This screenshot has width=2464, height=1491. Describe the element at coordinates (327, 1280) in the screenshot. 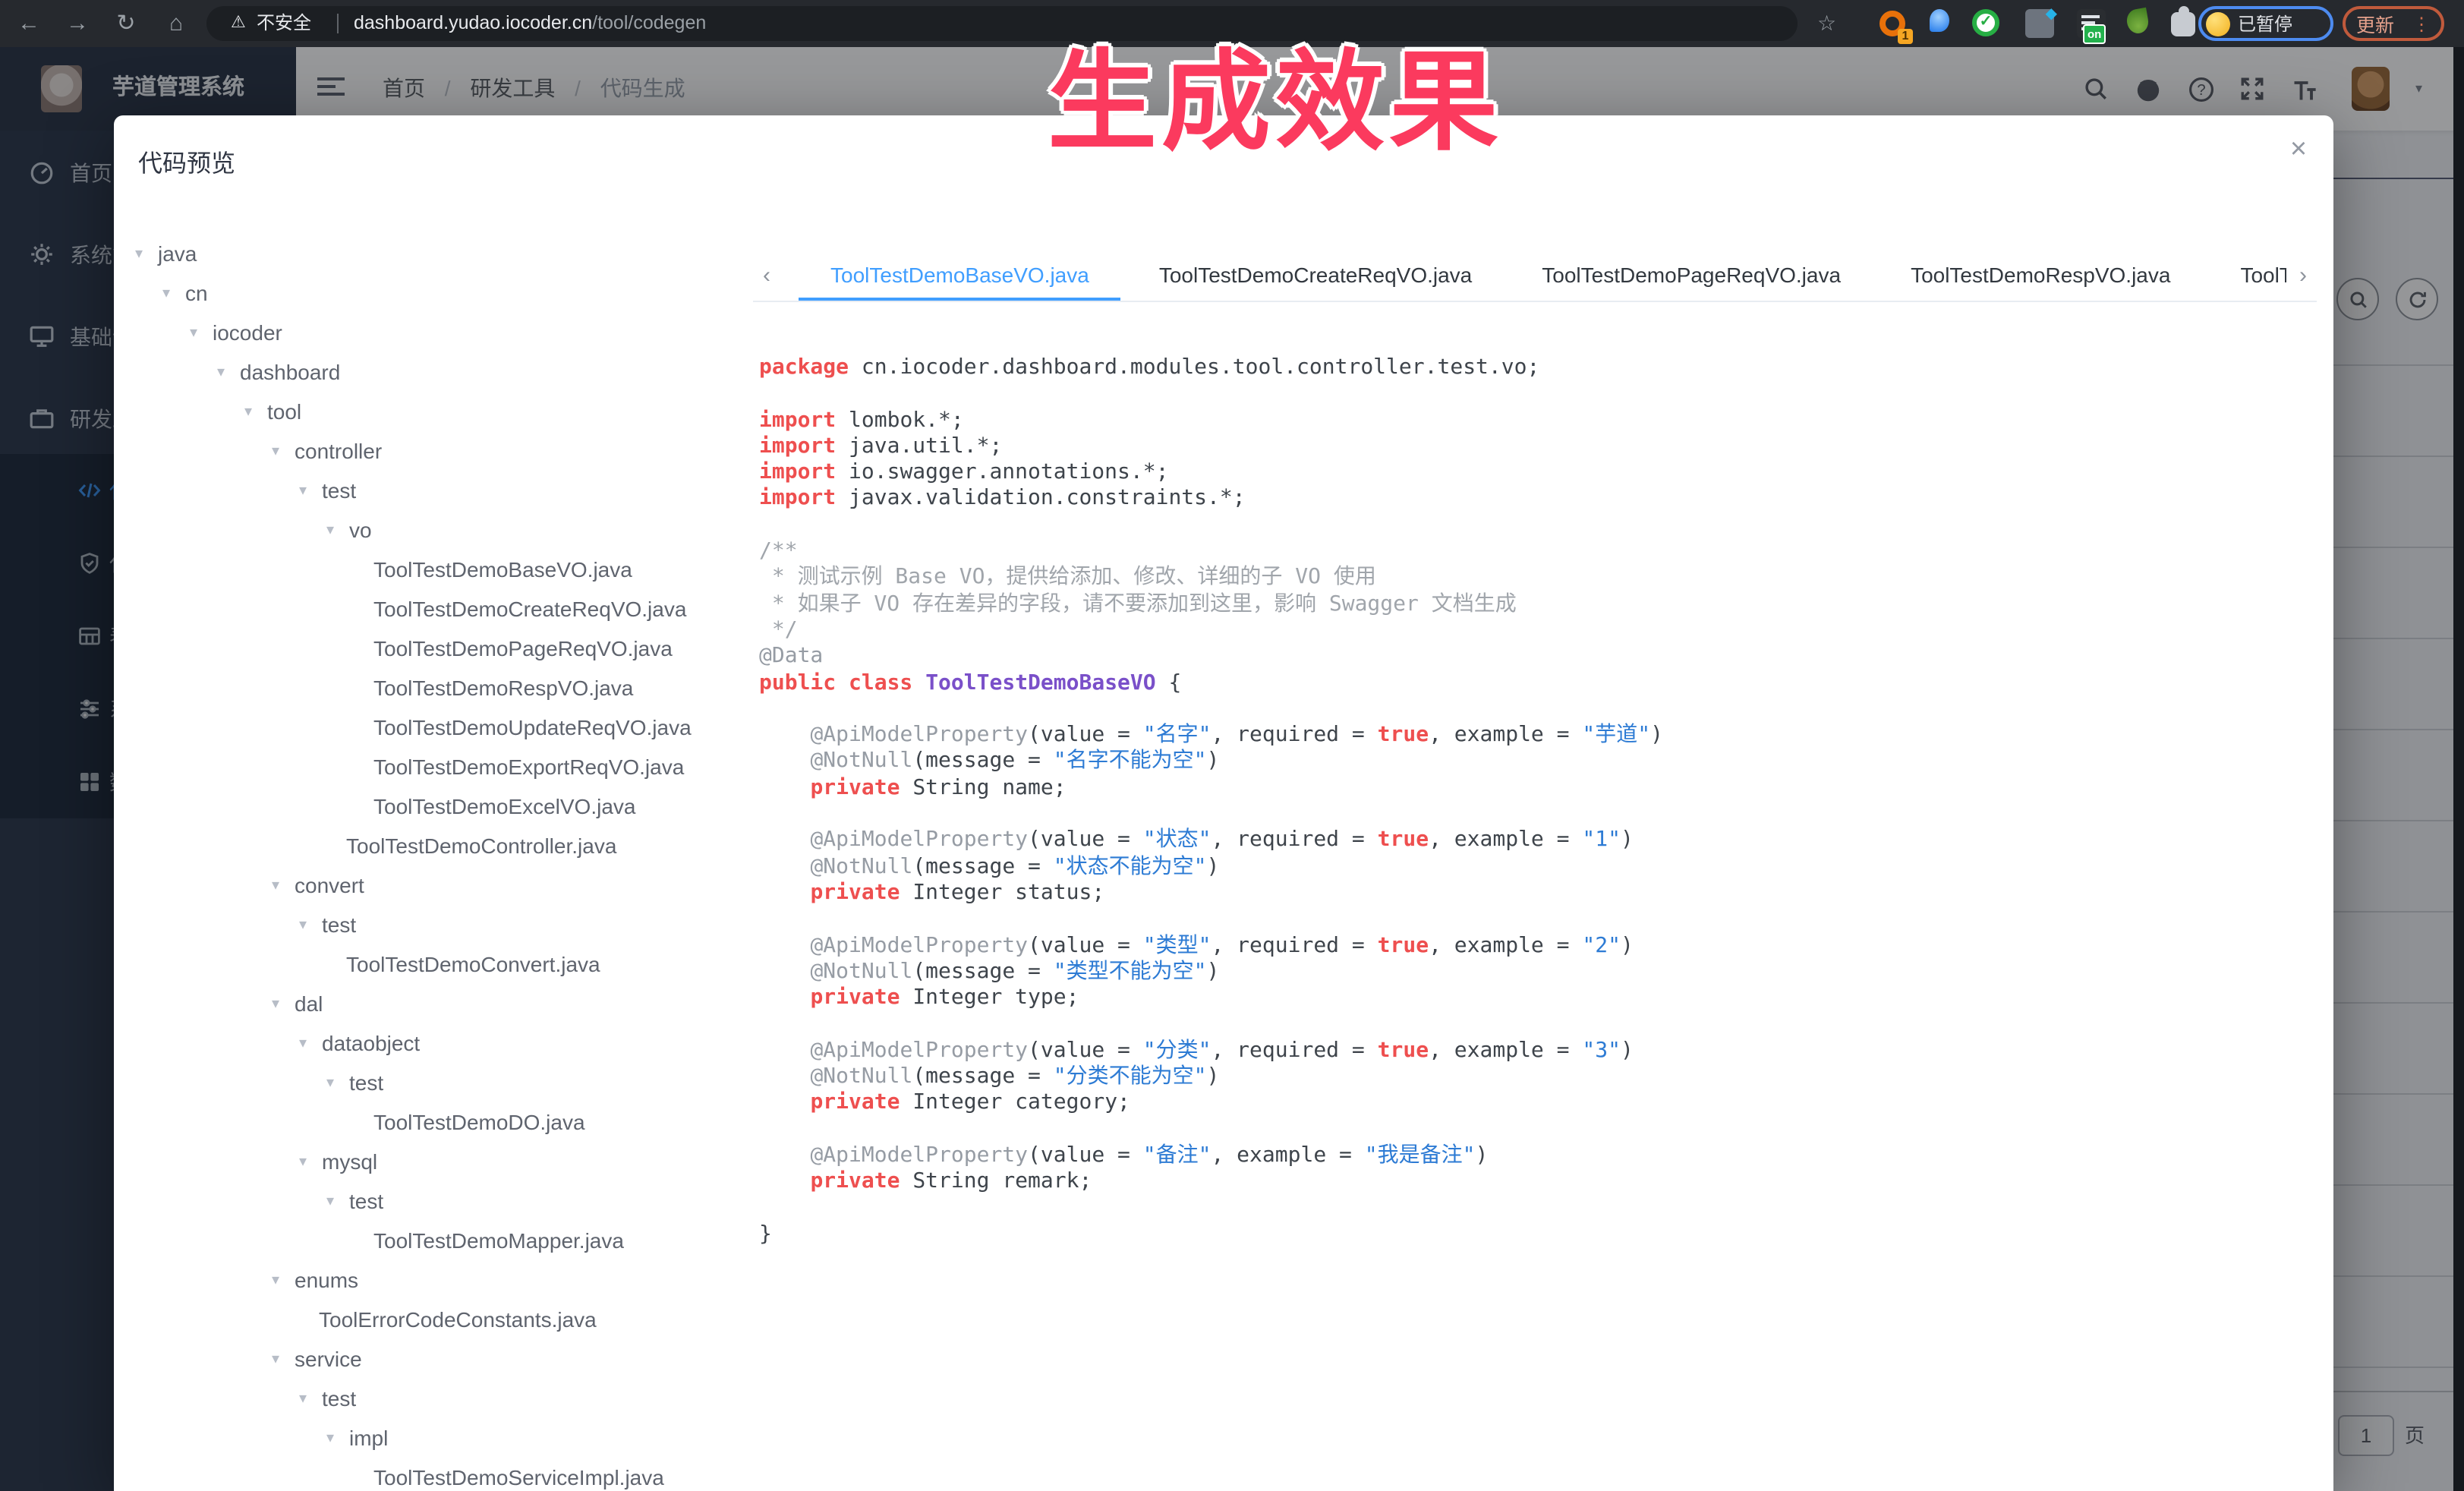

I see `tree-node-label: enums` at that location.